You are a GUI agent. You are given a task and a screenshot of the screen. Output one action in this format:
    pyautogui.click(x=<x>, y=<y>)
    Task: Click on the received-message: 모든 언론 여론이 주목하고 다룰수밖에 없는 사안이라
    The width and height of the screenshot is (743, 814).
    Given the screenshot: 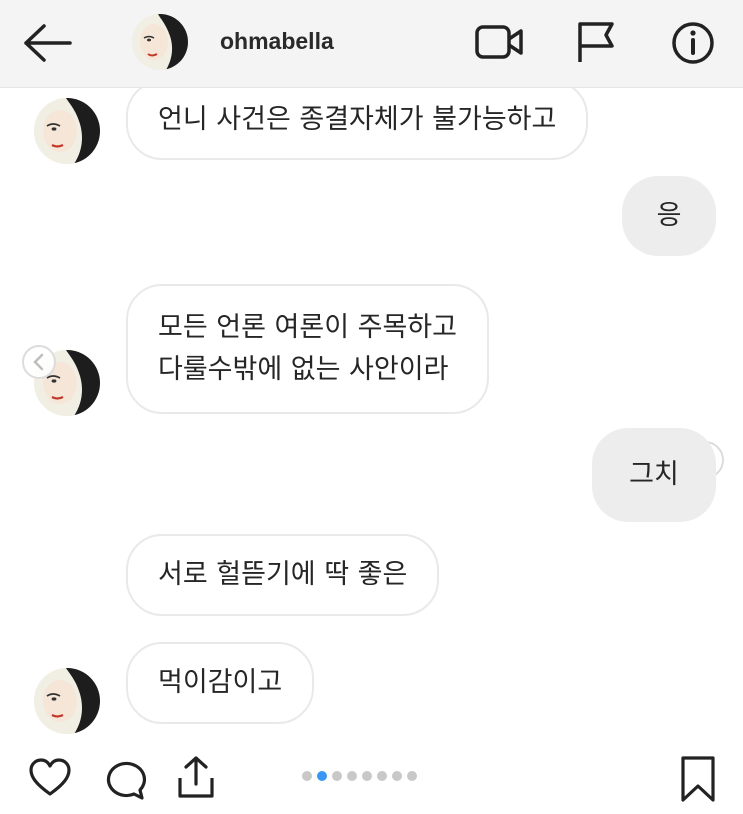 What is the action you would take?
    pyautogui.click(x=307, y=349)
    